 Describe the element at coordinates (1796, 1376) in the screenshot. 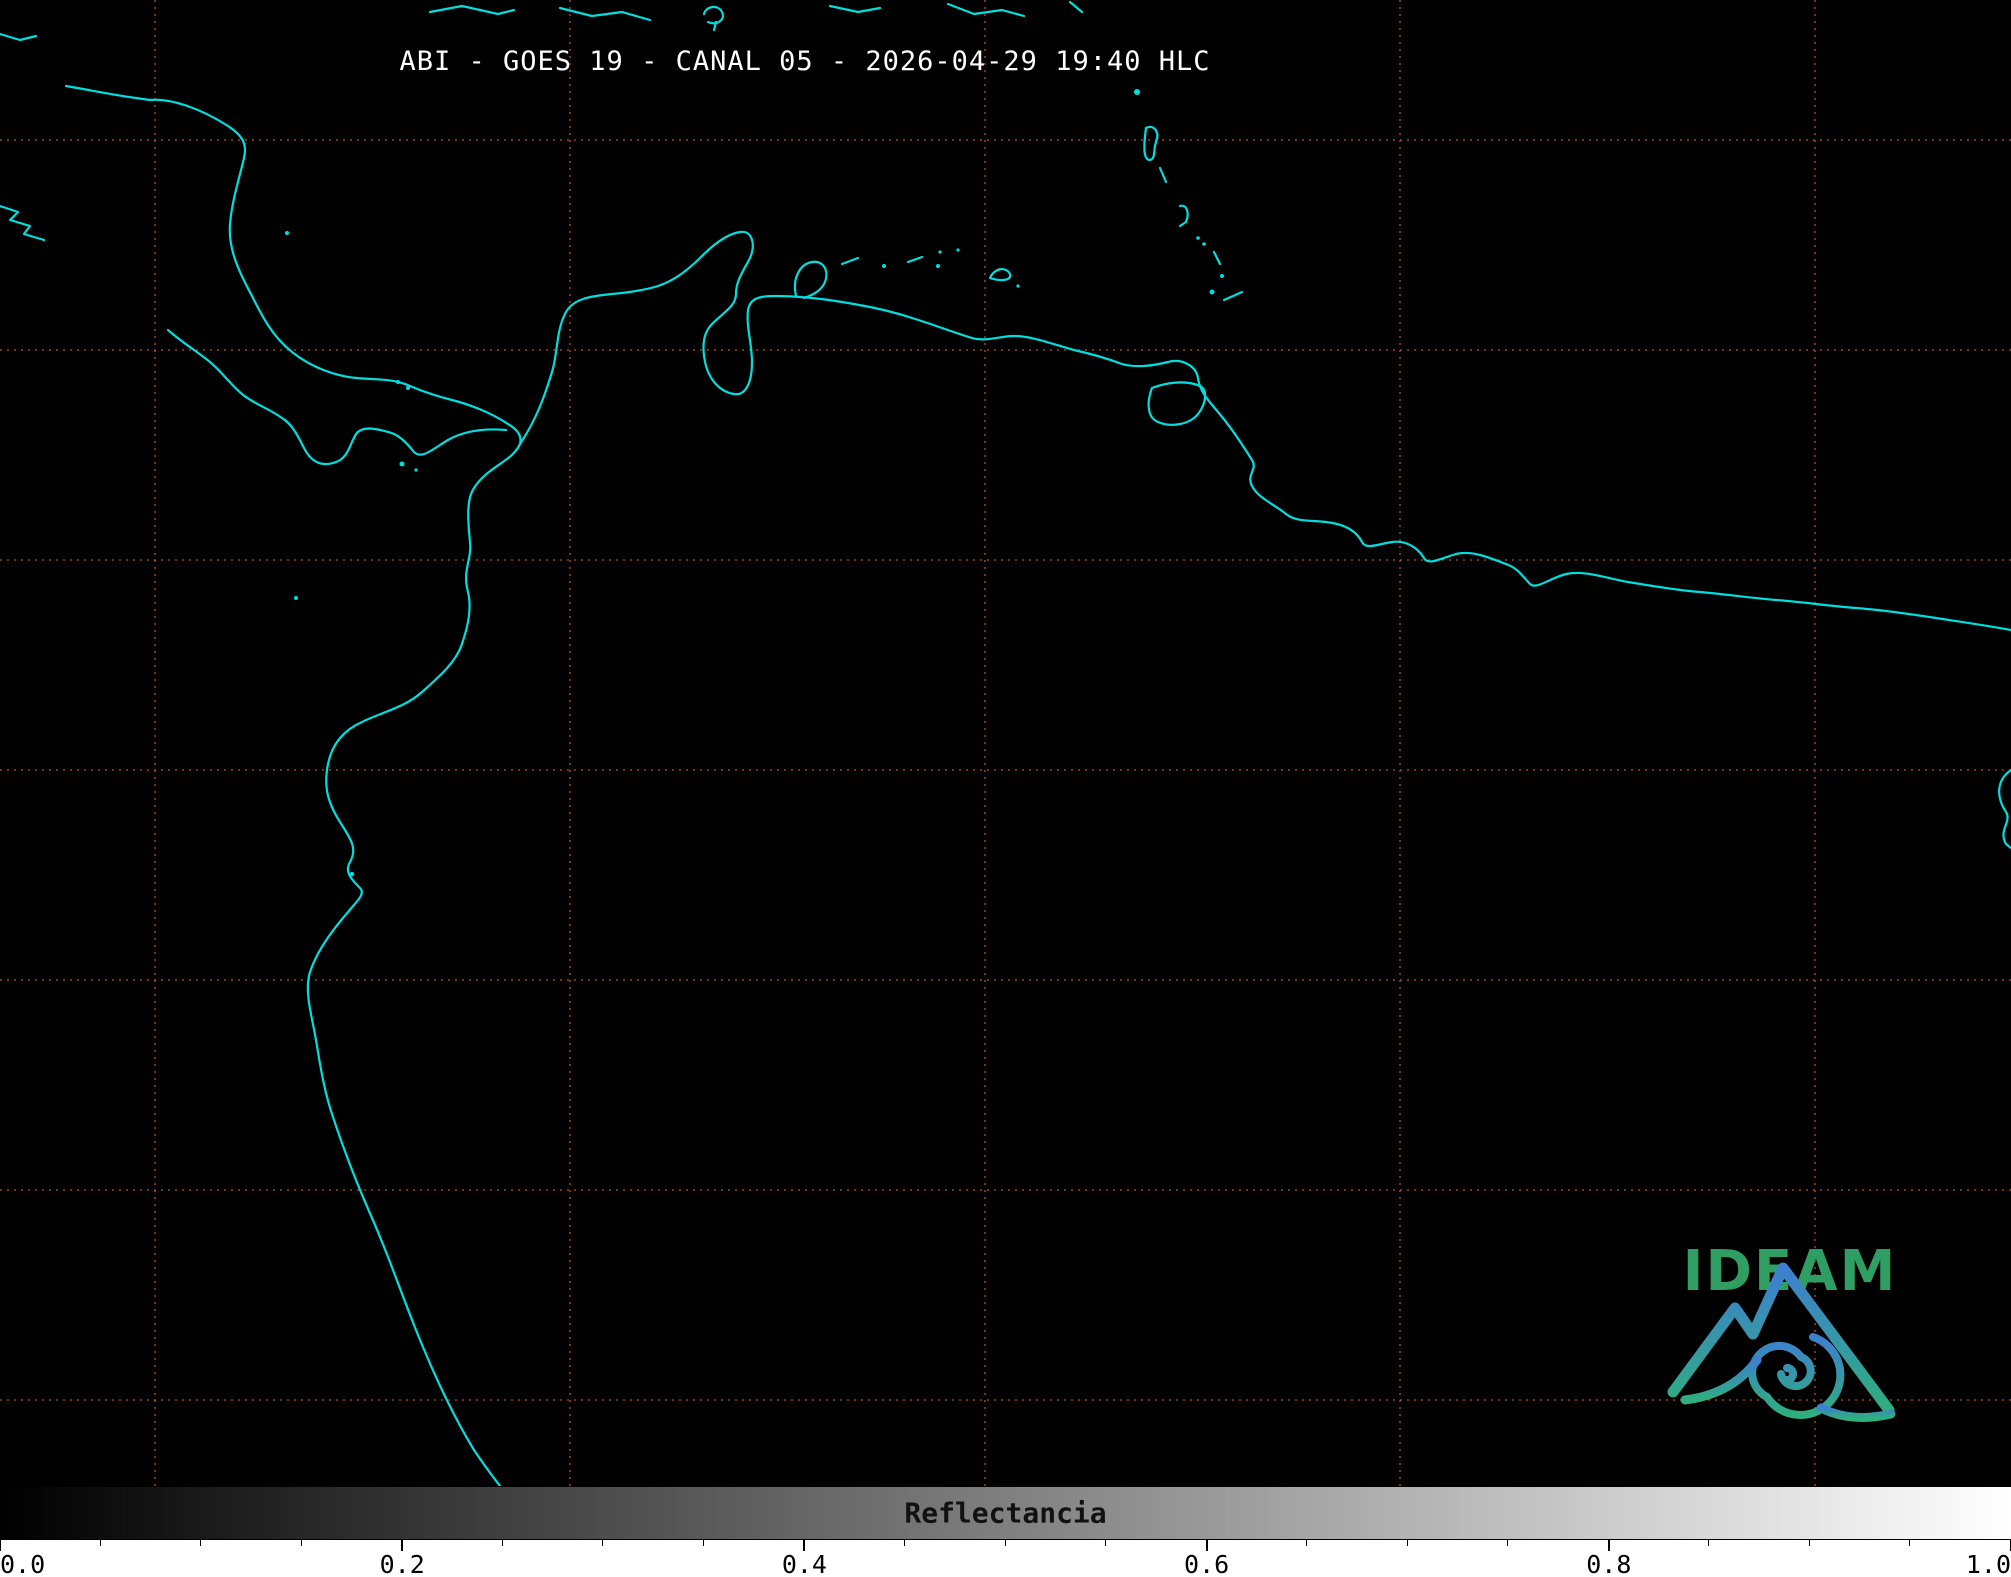

I see `logo-swirl` at that location.